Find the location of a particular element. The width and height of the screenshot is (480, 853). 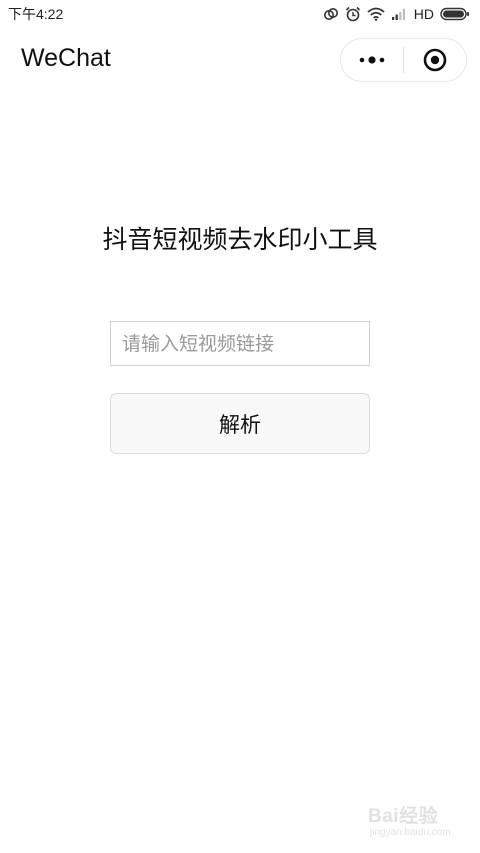

baidu-jingyan-watermark: Bai经验 jingyan.baidu.com is located at coordinates (418, 823).